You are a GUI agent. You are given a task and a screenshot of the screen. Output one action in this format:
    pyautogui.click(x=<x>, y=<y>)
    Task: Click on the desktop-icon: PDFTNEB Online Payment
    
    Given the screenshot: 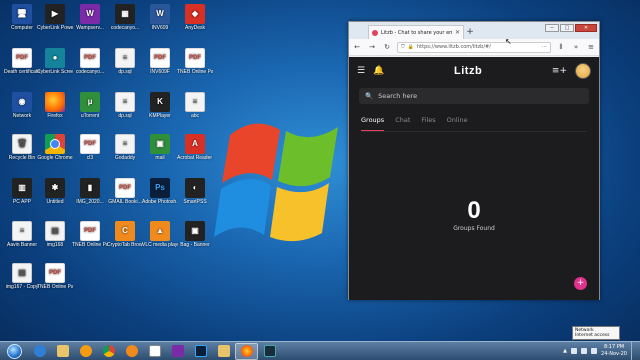 What is the action you would take?
    pyautogui.click(x=90, y=234)
    